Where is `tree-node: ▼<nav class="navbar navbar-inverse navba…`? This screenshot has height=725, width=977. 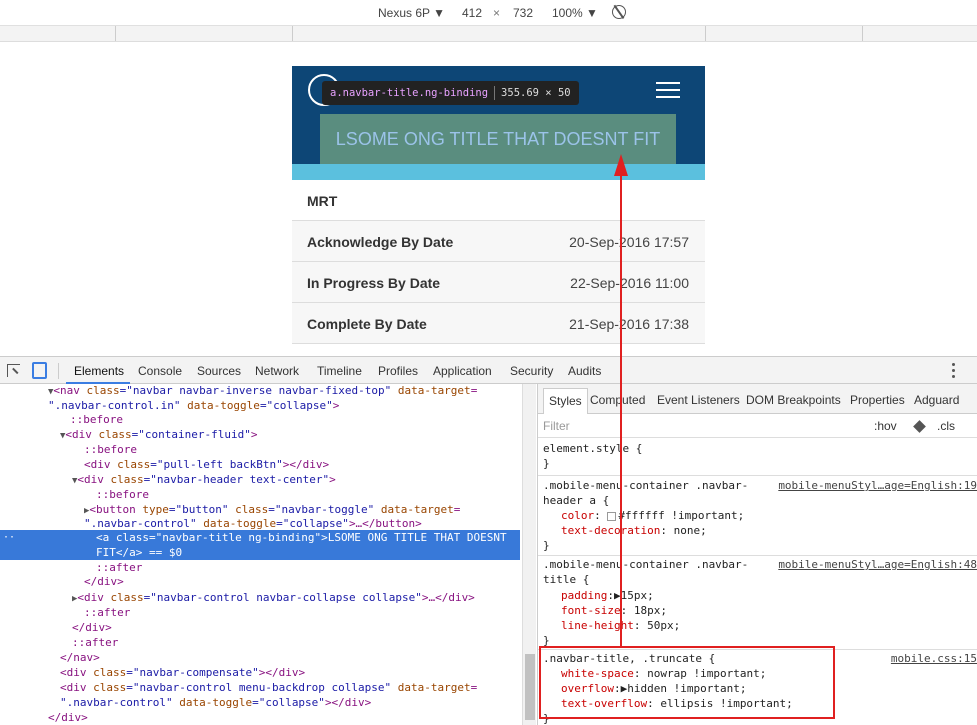
tree-node: ▼<nav class="navbar navbar-inverse navba… is located at coordinates (260, 391).